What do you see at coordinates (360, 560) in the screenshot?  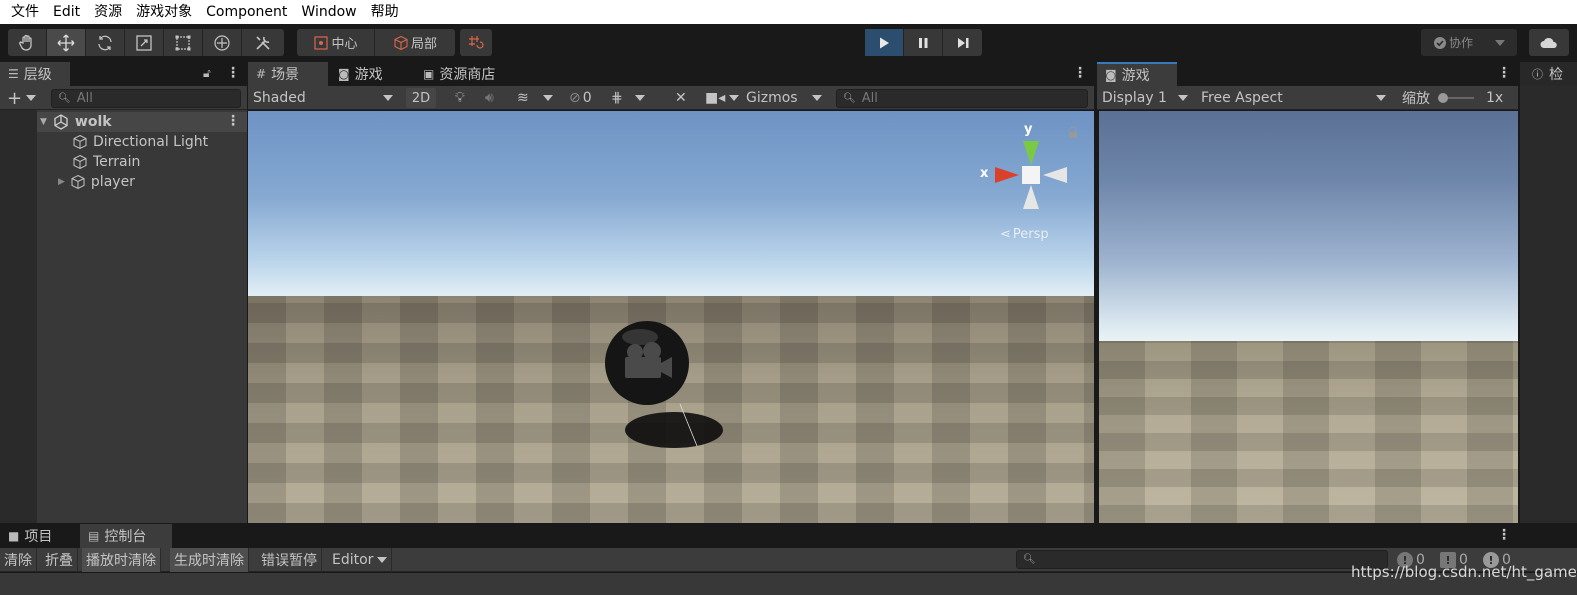 I see `editor-dropdown: Editor` at bounding box center [360, 560].